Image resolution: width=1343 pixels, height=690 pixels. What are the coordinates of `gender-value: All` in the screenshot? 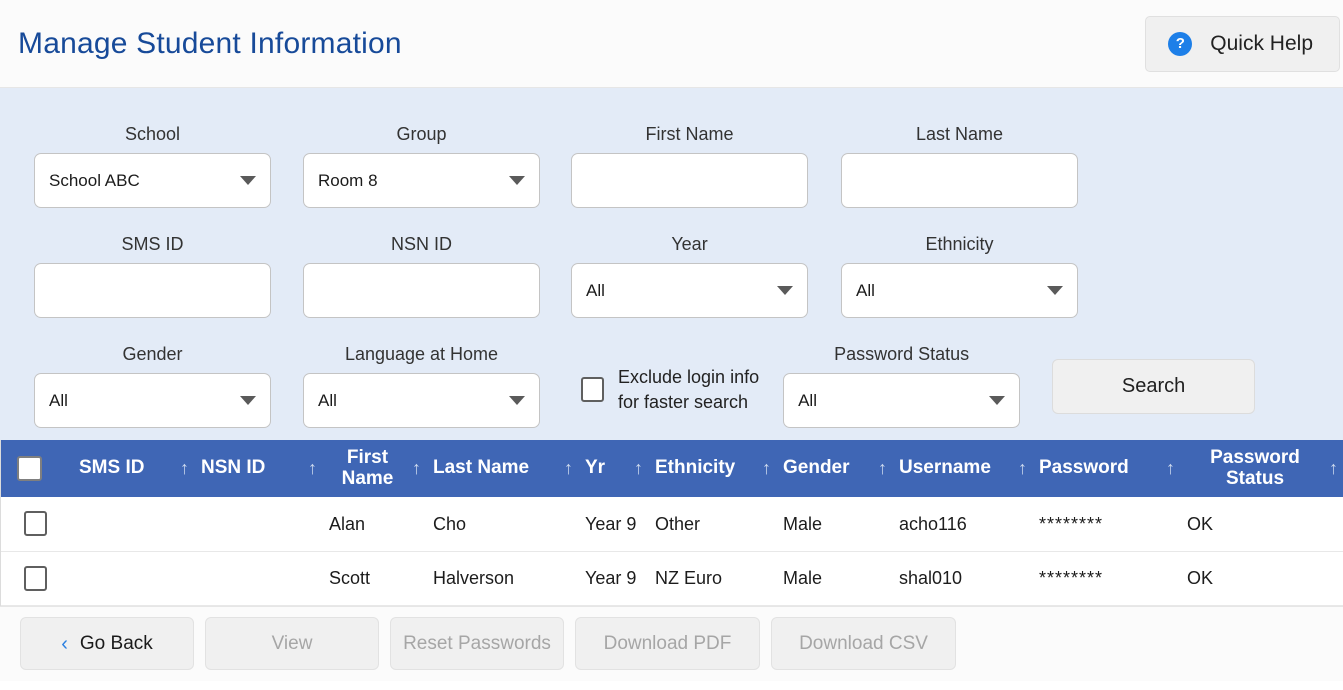 It's located at (58, 400).